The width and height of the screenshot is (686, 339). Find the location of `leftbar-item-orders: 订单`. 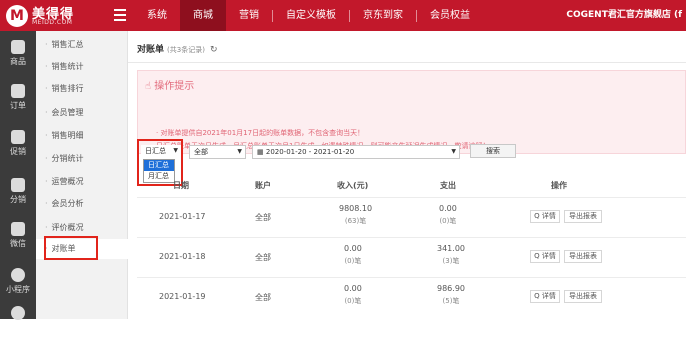

leftbar-item-orders: 订单 is located at coordinates (18, 98).